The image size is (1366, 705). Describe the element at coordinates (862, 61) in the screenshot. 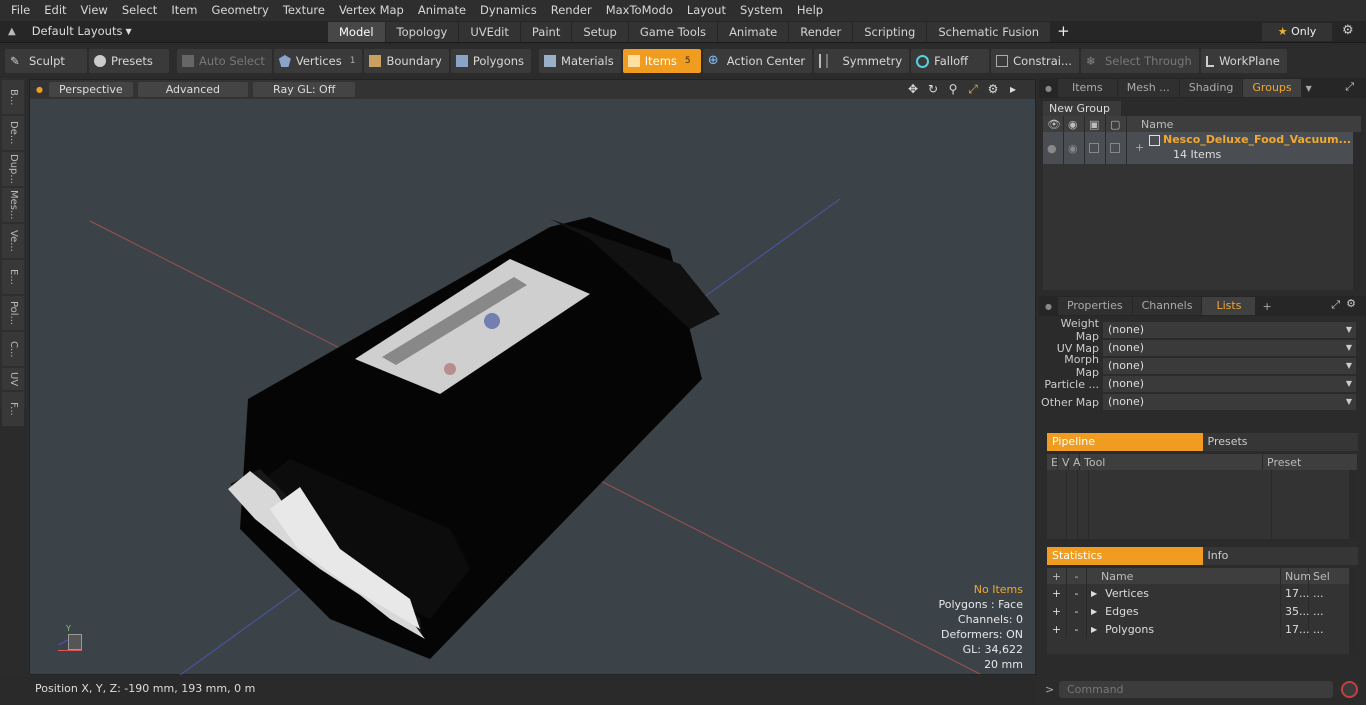

I see `symmetry-button: Symmetry` at that location.